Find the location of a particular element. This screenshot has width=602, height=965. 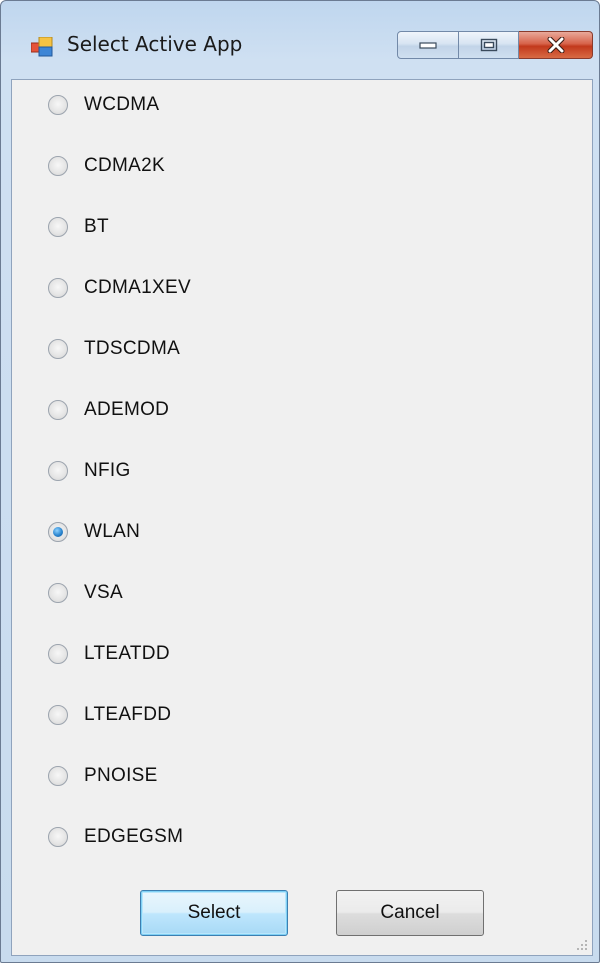

radio-option-lteatdd: LTEATDD is located at coordinates (109, 654).